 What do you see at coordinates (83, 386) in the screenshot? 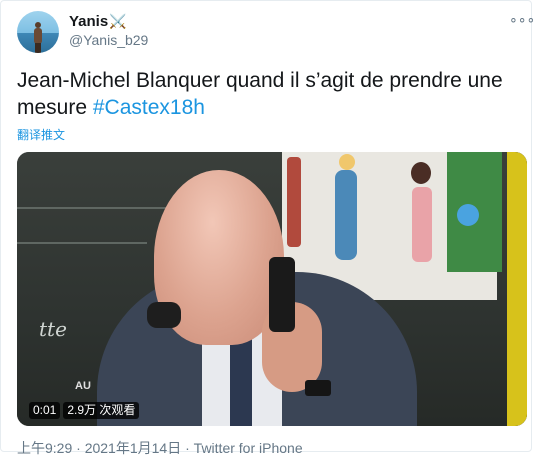
I see `overlay-logo-text: AU` at bounding box center [83, 386].